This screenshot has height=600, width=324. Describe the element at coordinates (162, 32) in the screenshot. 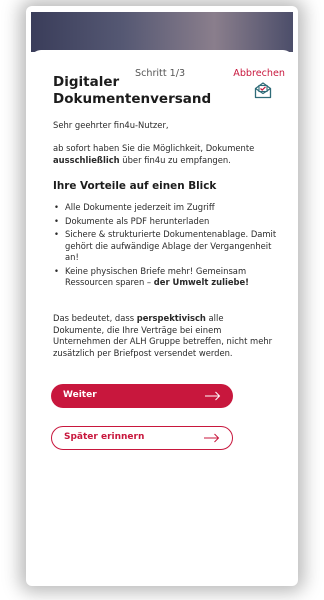

I see `background-photo` at that location.